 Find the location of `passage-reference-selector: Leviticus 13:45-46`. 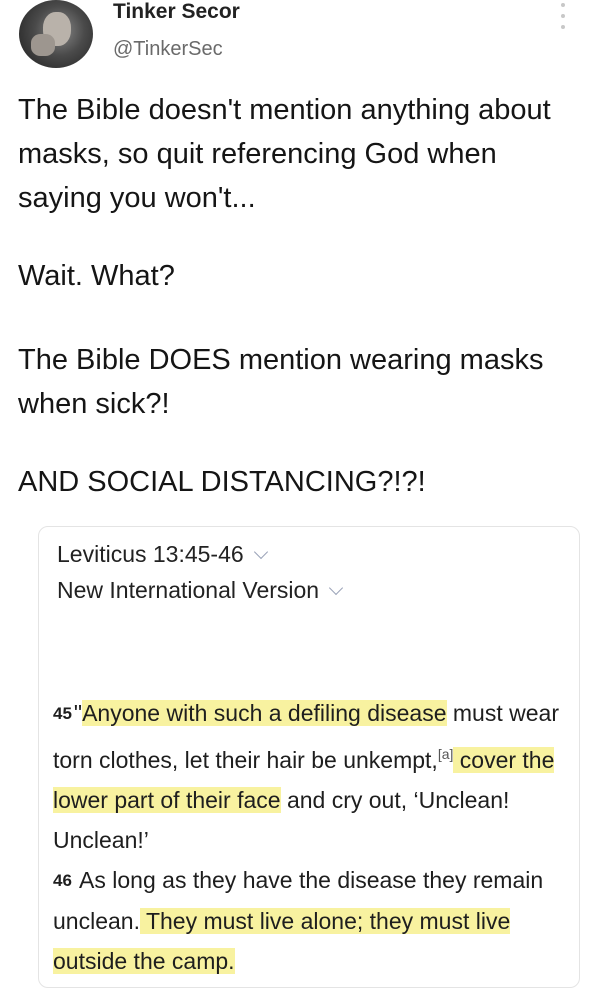

passage-reference-selector: Leviticus 13:45-46 is located at coordinates (162, 554).